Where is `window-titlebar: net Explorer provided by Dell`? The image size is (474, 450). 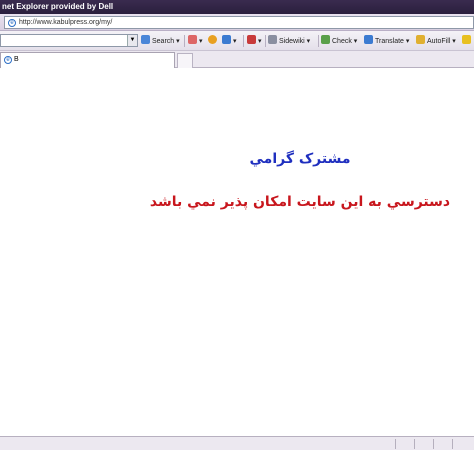
window-titlebar: net Explorer provided by Dell is located at coordinates (237, 7).